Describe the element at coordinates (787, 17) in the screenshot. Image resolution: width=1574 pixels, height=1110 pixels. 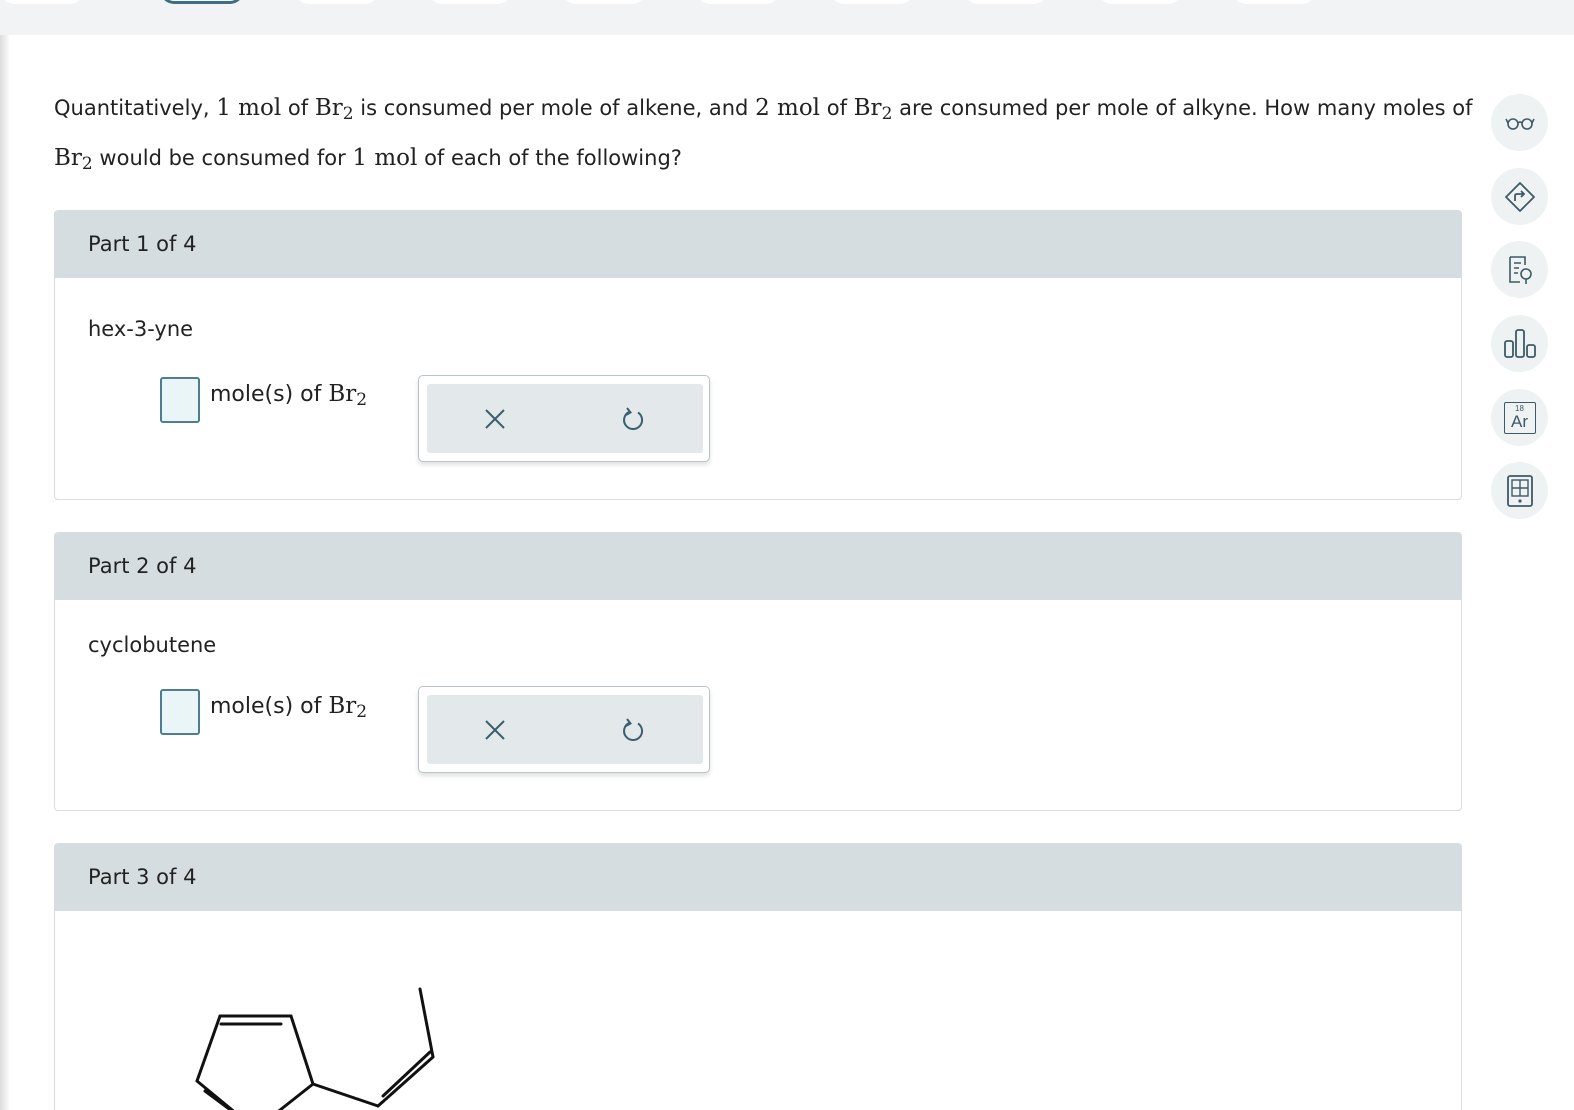
I see `question-nav-bar` at that location.